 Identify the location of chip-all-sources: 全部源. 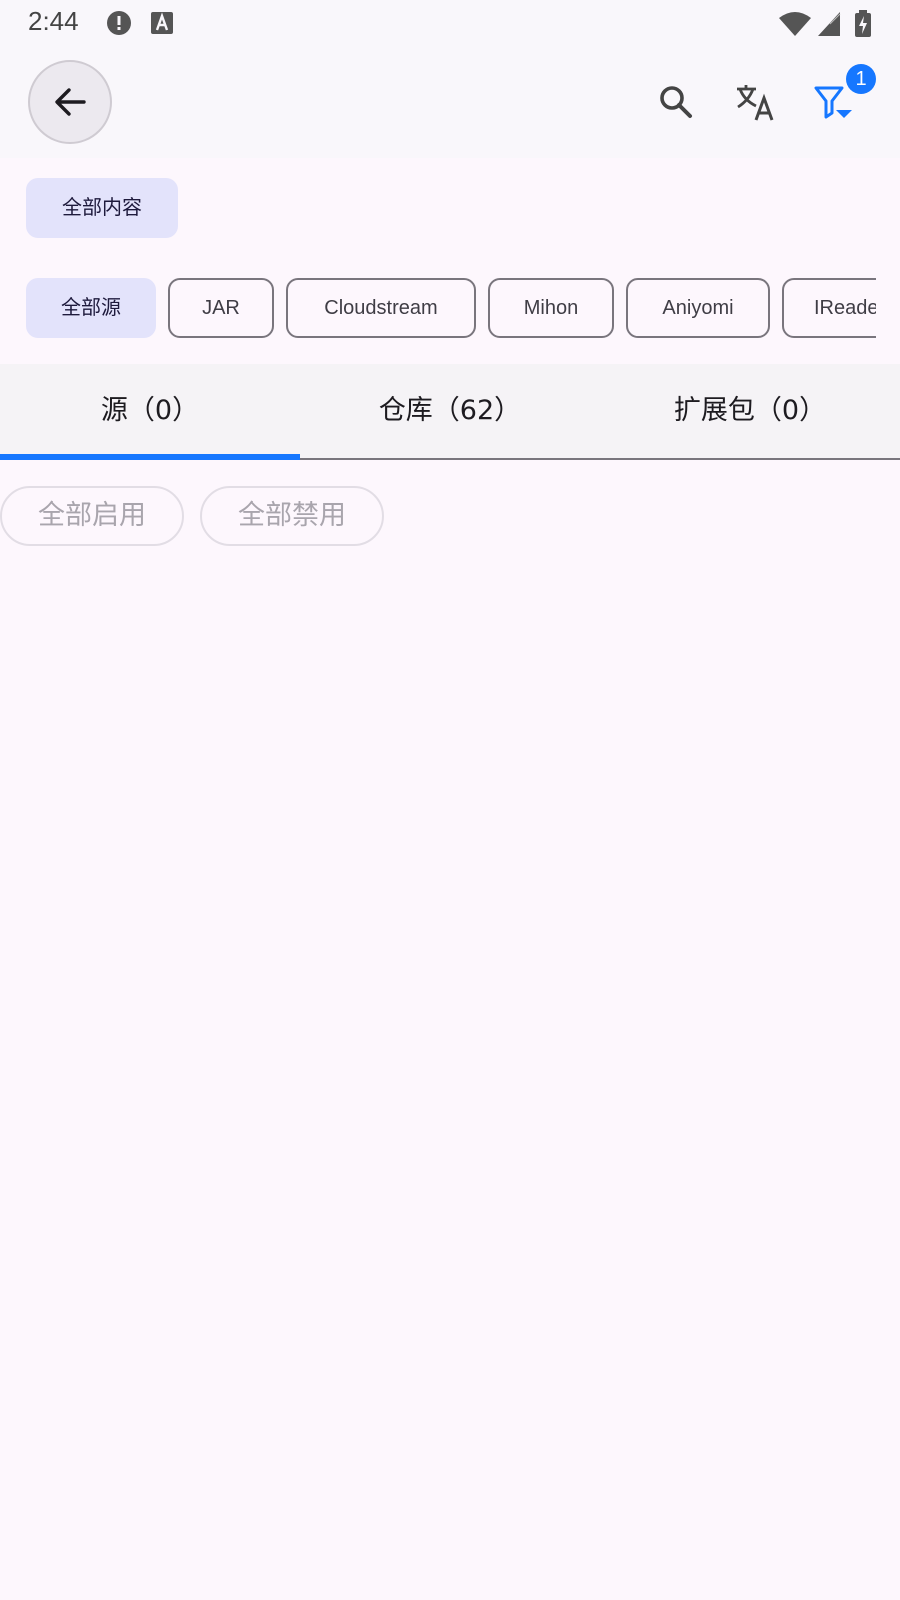
(91, 308).